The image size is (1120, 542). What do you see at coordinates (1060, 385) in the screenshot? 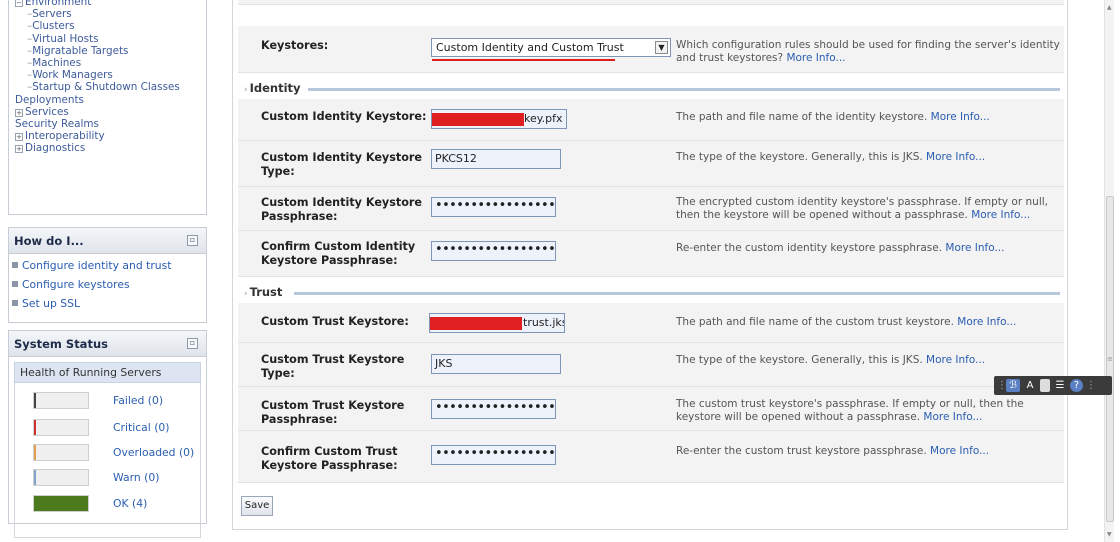
I see `list-icon: ☰` at bounding box center [1060, 385].